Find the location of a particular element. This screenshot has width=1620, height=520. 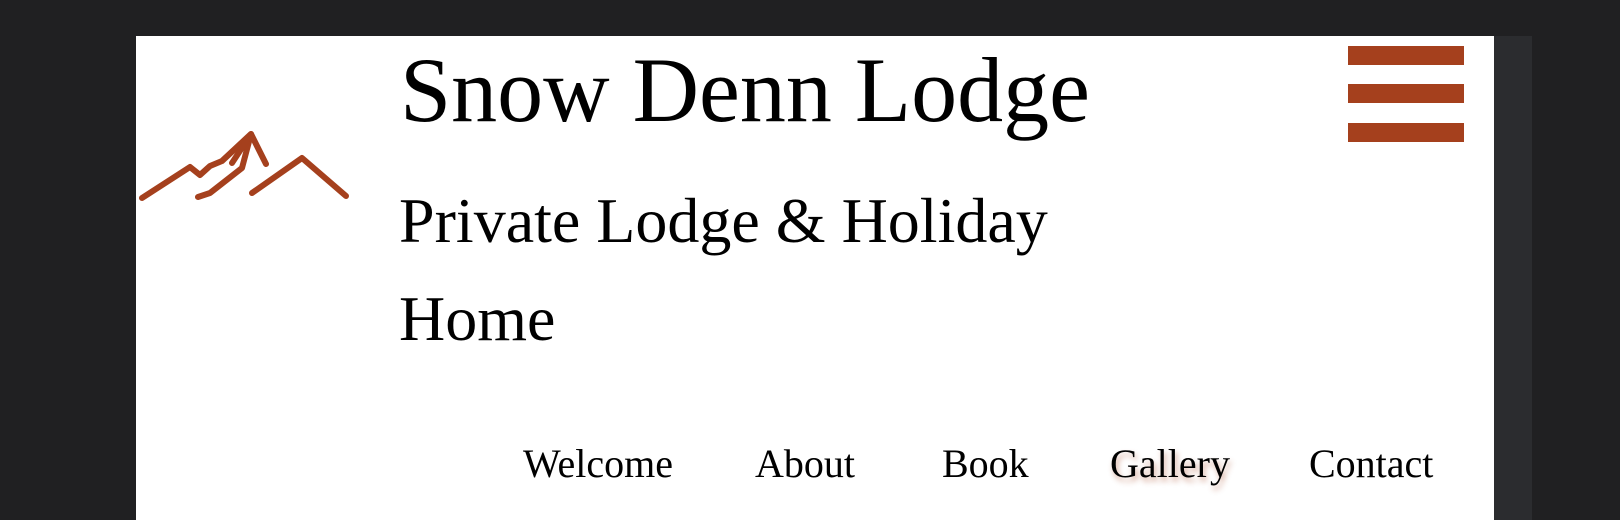

main-navigation: Welcome About Book Gallery Contact is located at coordinates (815, 464).